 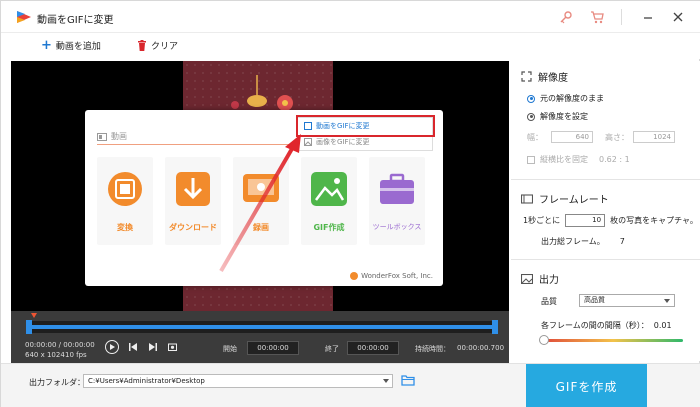 I want to click on snapshot-icon, so click(x=172, y=347).